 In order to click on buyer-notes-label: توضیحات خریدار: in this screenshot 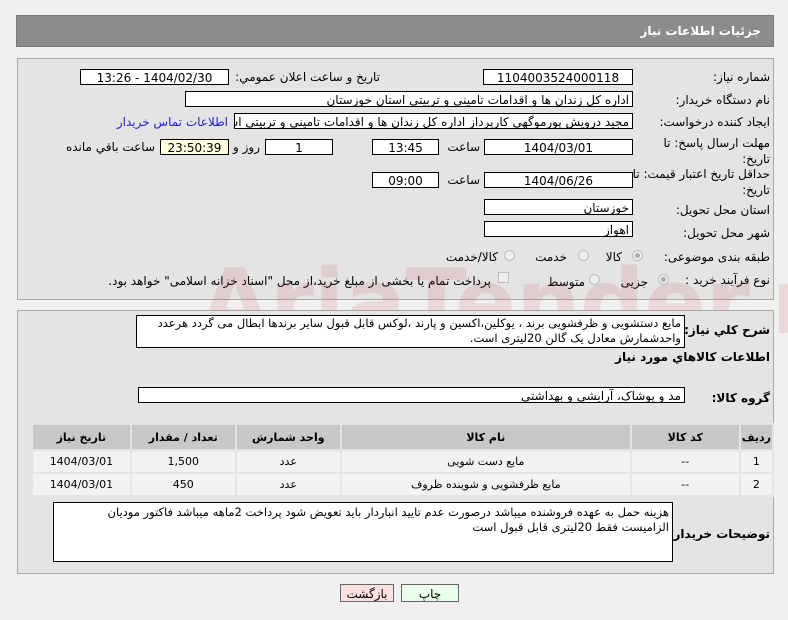, I will do `click(719, 534)`.